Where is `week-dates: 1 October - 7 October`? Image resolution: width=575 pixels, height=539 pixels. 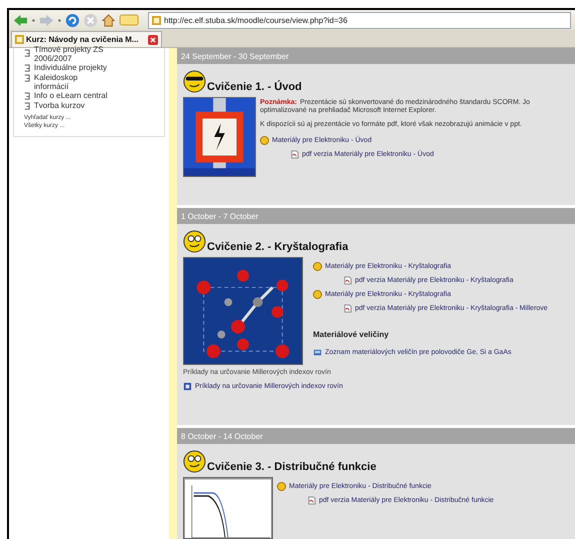
week-dates: 1 October - 7 October is located at coordinates (219, 216).